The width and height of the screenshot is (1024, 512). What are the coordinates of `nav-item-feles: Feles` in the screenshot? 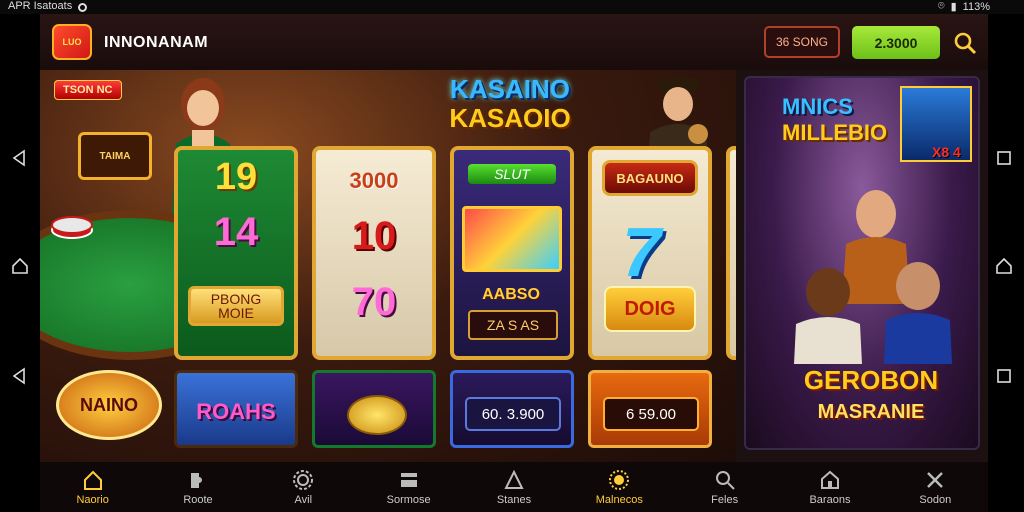 It's located at (724, 487).